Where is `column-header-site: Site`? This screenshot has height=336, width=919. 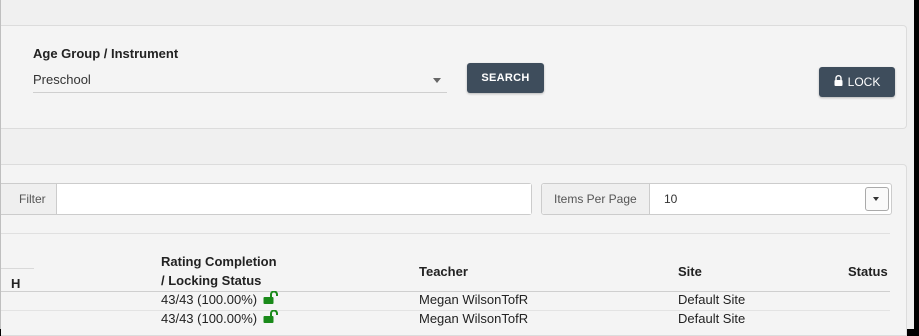 column-header-site: Site is located at coordinates (690, 271).